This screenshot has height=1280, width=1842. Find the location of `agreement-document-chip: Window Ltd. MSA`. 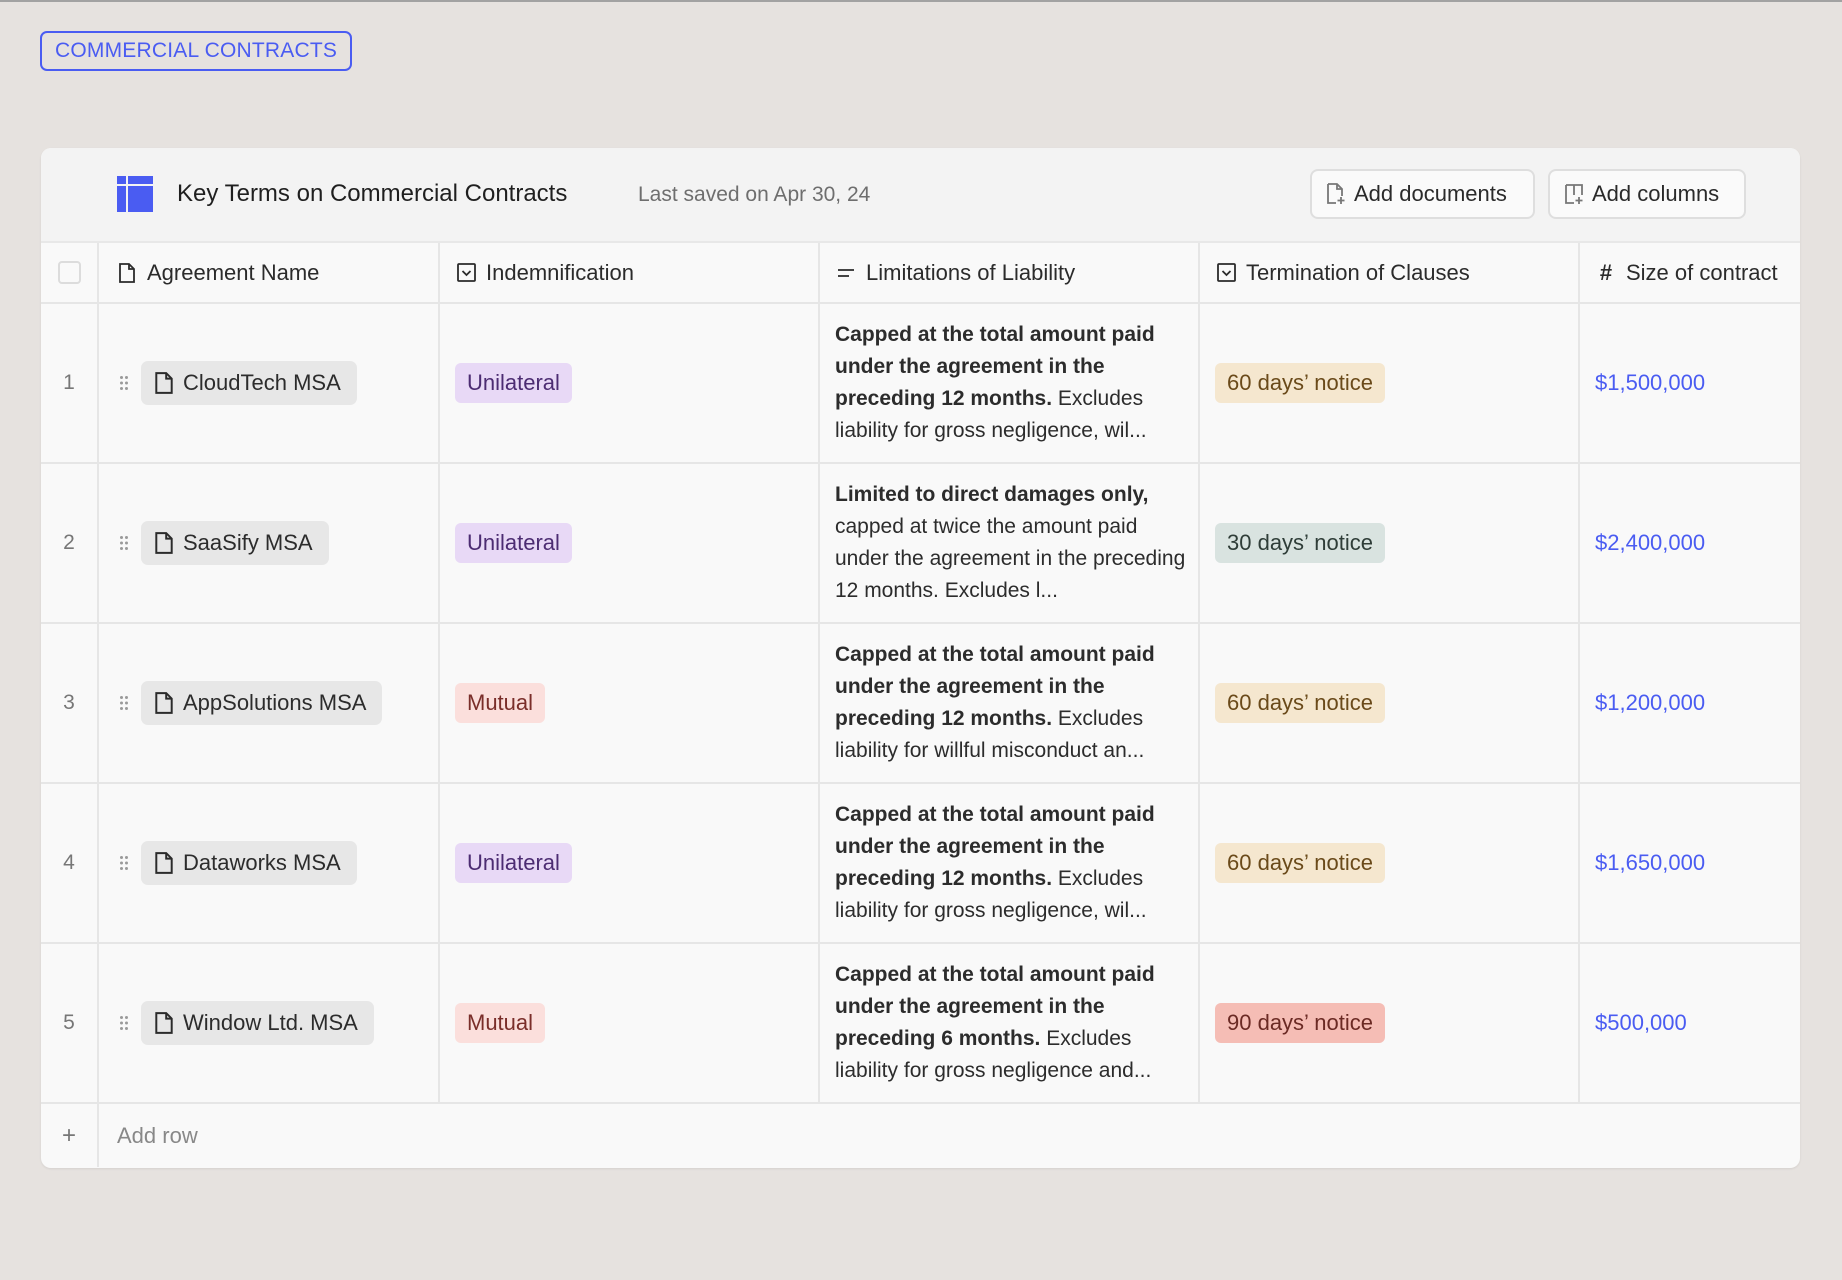

agreement-document-chip: Window Ltd. MSA is located at coordinates (257, 1023).